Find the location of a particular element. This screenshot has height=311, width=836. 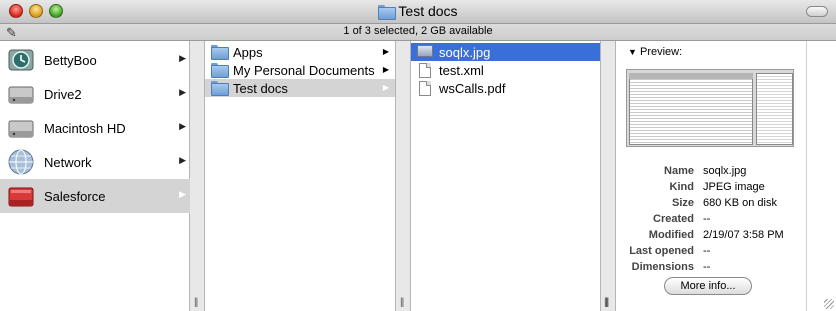

info-key: Last opened is located at coordinates (661, 251).